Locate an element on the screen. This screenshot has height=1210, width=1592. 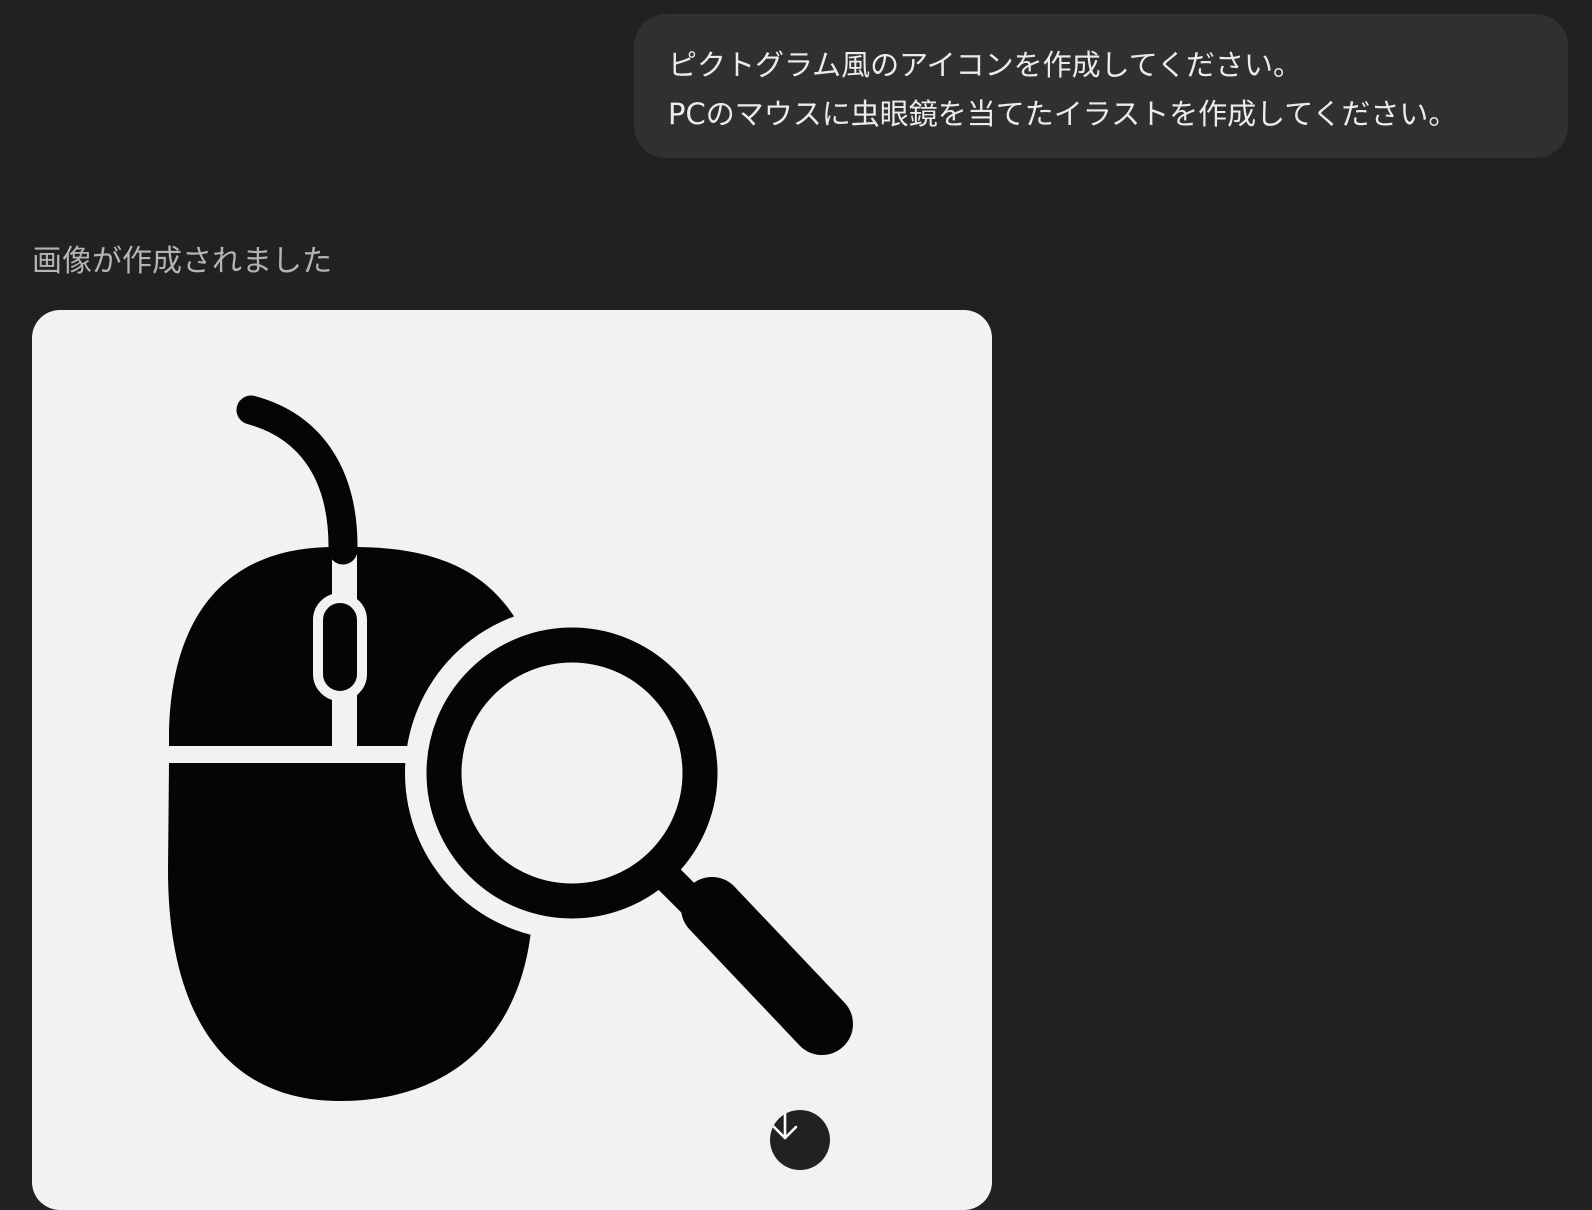
magnifier-handle is located at coordinates (767, 966).